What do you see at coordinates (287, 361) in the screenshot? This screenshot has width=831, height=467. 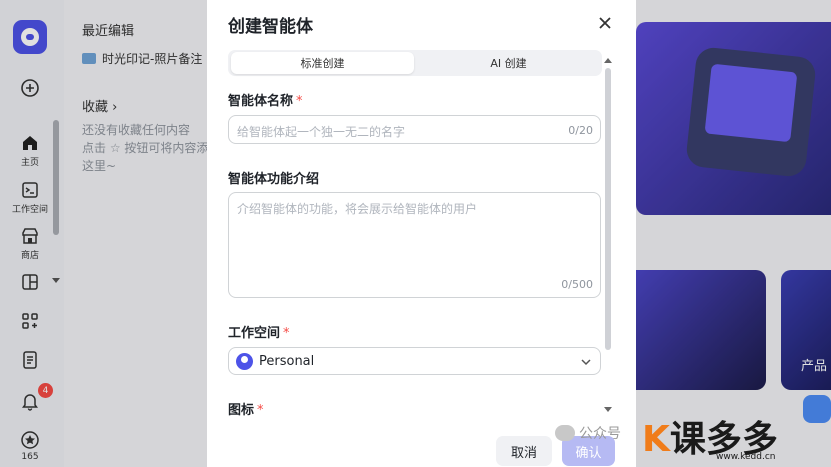 I see `workspace-value: Personal` at bounding box center [287, 361].